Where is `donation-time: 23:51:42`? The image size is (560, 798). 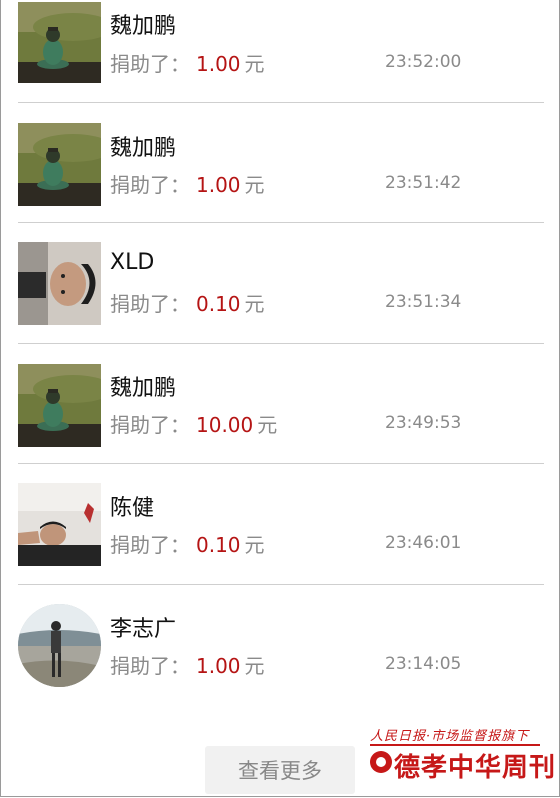 donation-time: 23:51:42 is located at coordinates (423, 183).